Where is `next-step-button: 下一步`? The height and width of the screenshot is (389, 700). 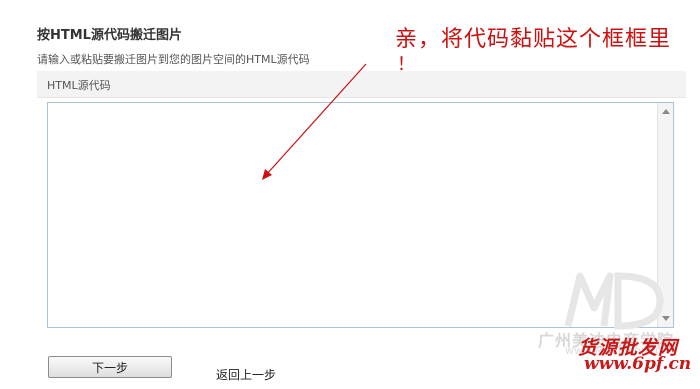
next-step-button: 下一步 is located at coordinates (110, 367).